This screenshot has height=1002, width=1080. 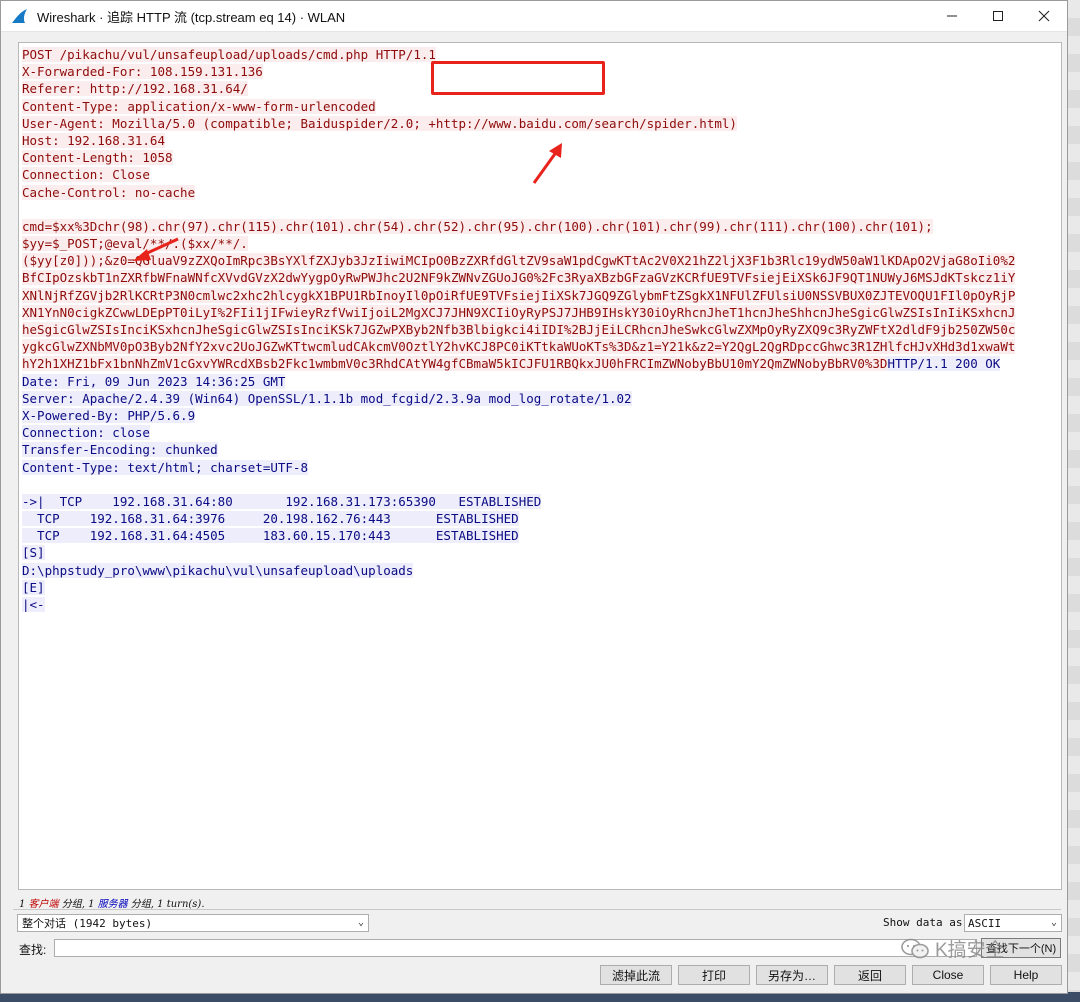 I want to click on request-line: Host: 192.168.31.64, so click(x=93, y=140).